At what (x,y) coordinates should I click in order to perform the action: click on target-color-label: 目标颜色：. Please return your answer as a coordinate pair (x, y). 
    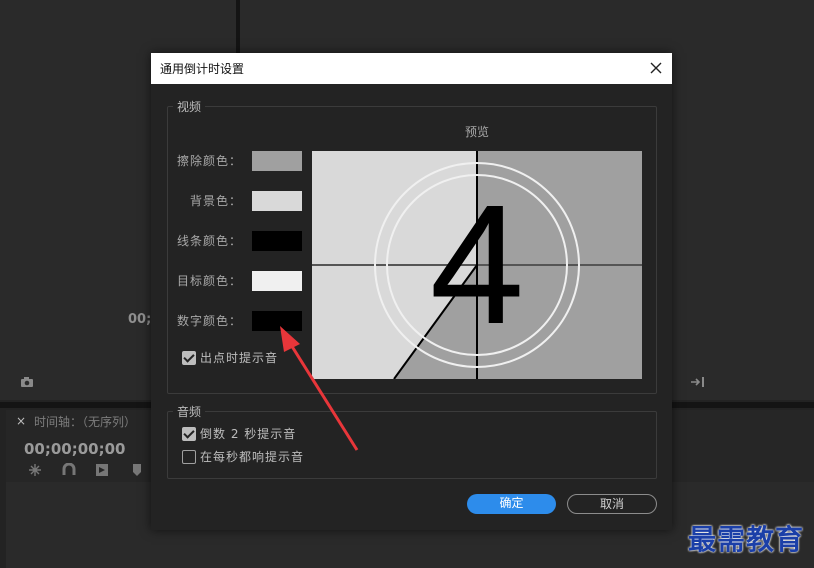
    Looking at the image, I should click on (209, 281).